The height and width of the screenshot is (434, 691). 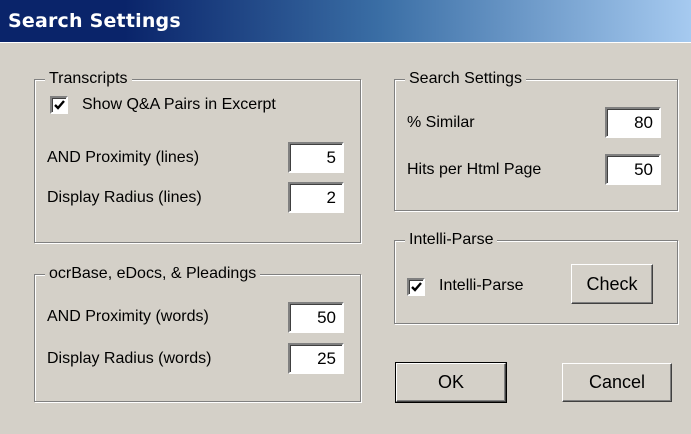 I want to click on search-settings-legend: Search Settings, so click(x=465, y=79).